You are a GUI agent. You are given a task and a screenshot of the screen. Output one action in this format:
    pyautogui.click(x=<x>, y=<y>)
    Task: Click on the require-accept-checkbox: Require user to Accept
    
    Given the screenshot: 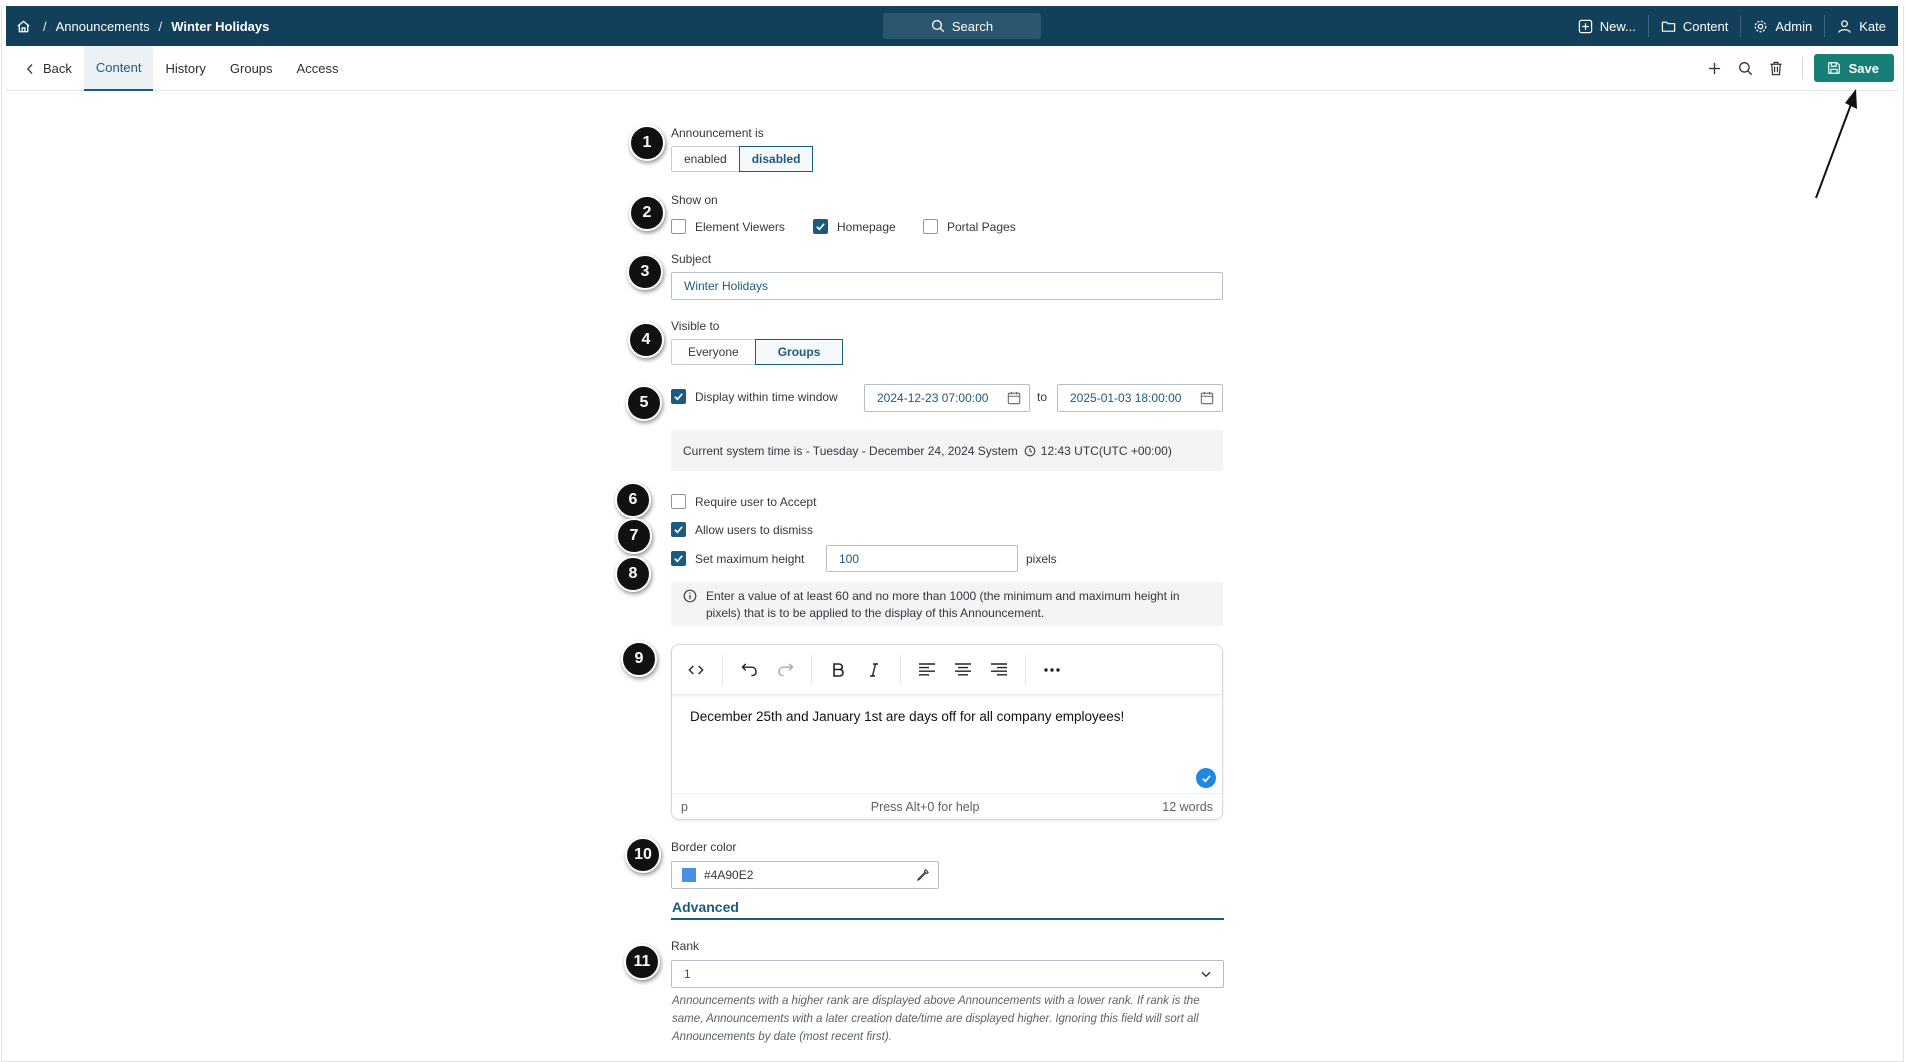 What is the action you would take?
    pyautogui.click(x=743, y=501)
    